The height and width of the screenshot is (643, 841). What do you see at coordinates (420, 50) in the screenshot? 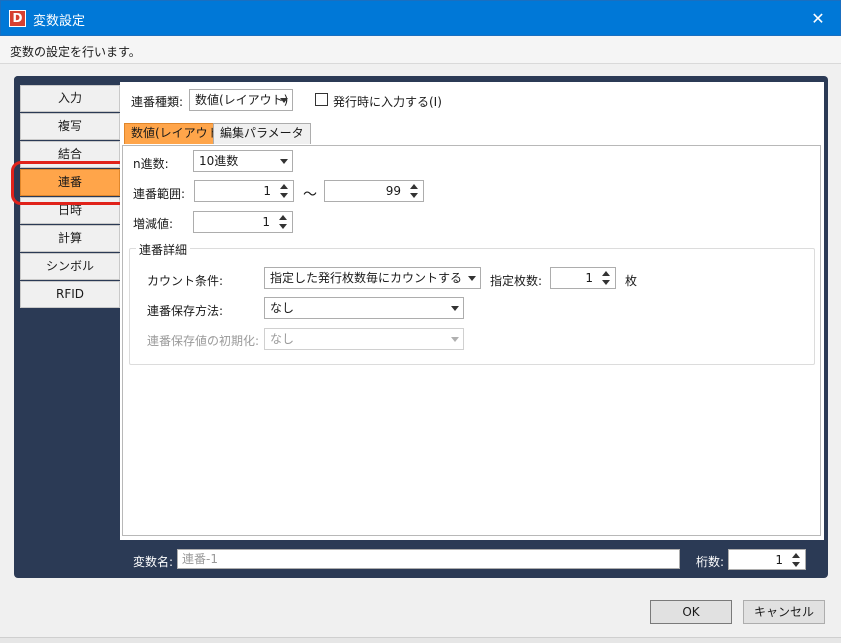
I see `dialog-description: 変数の設定を行います。` at bounding box center [420, 50].